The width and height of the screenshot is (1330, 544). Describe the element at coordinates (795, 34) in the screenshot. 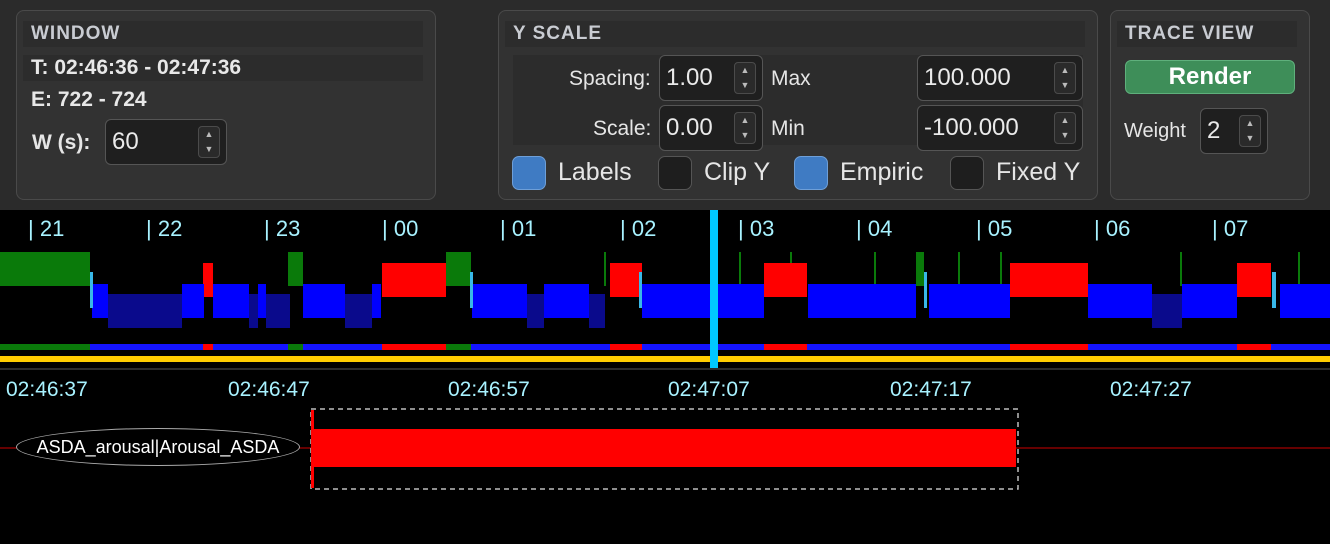

I see `y-scale-title: Y SCALE` at that location.